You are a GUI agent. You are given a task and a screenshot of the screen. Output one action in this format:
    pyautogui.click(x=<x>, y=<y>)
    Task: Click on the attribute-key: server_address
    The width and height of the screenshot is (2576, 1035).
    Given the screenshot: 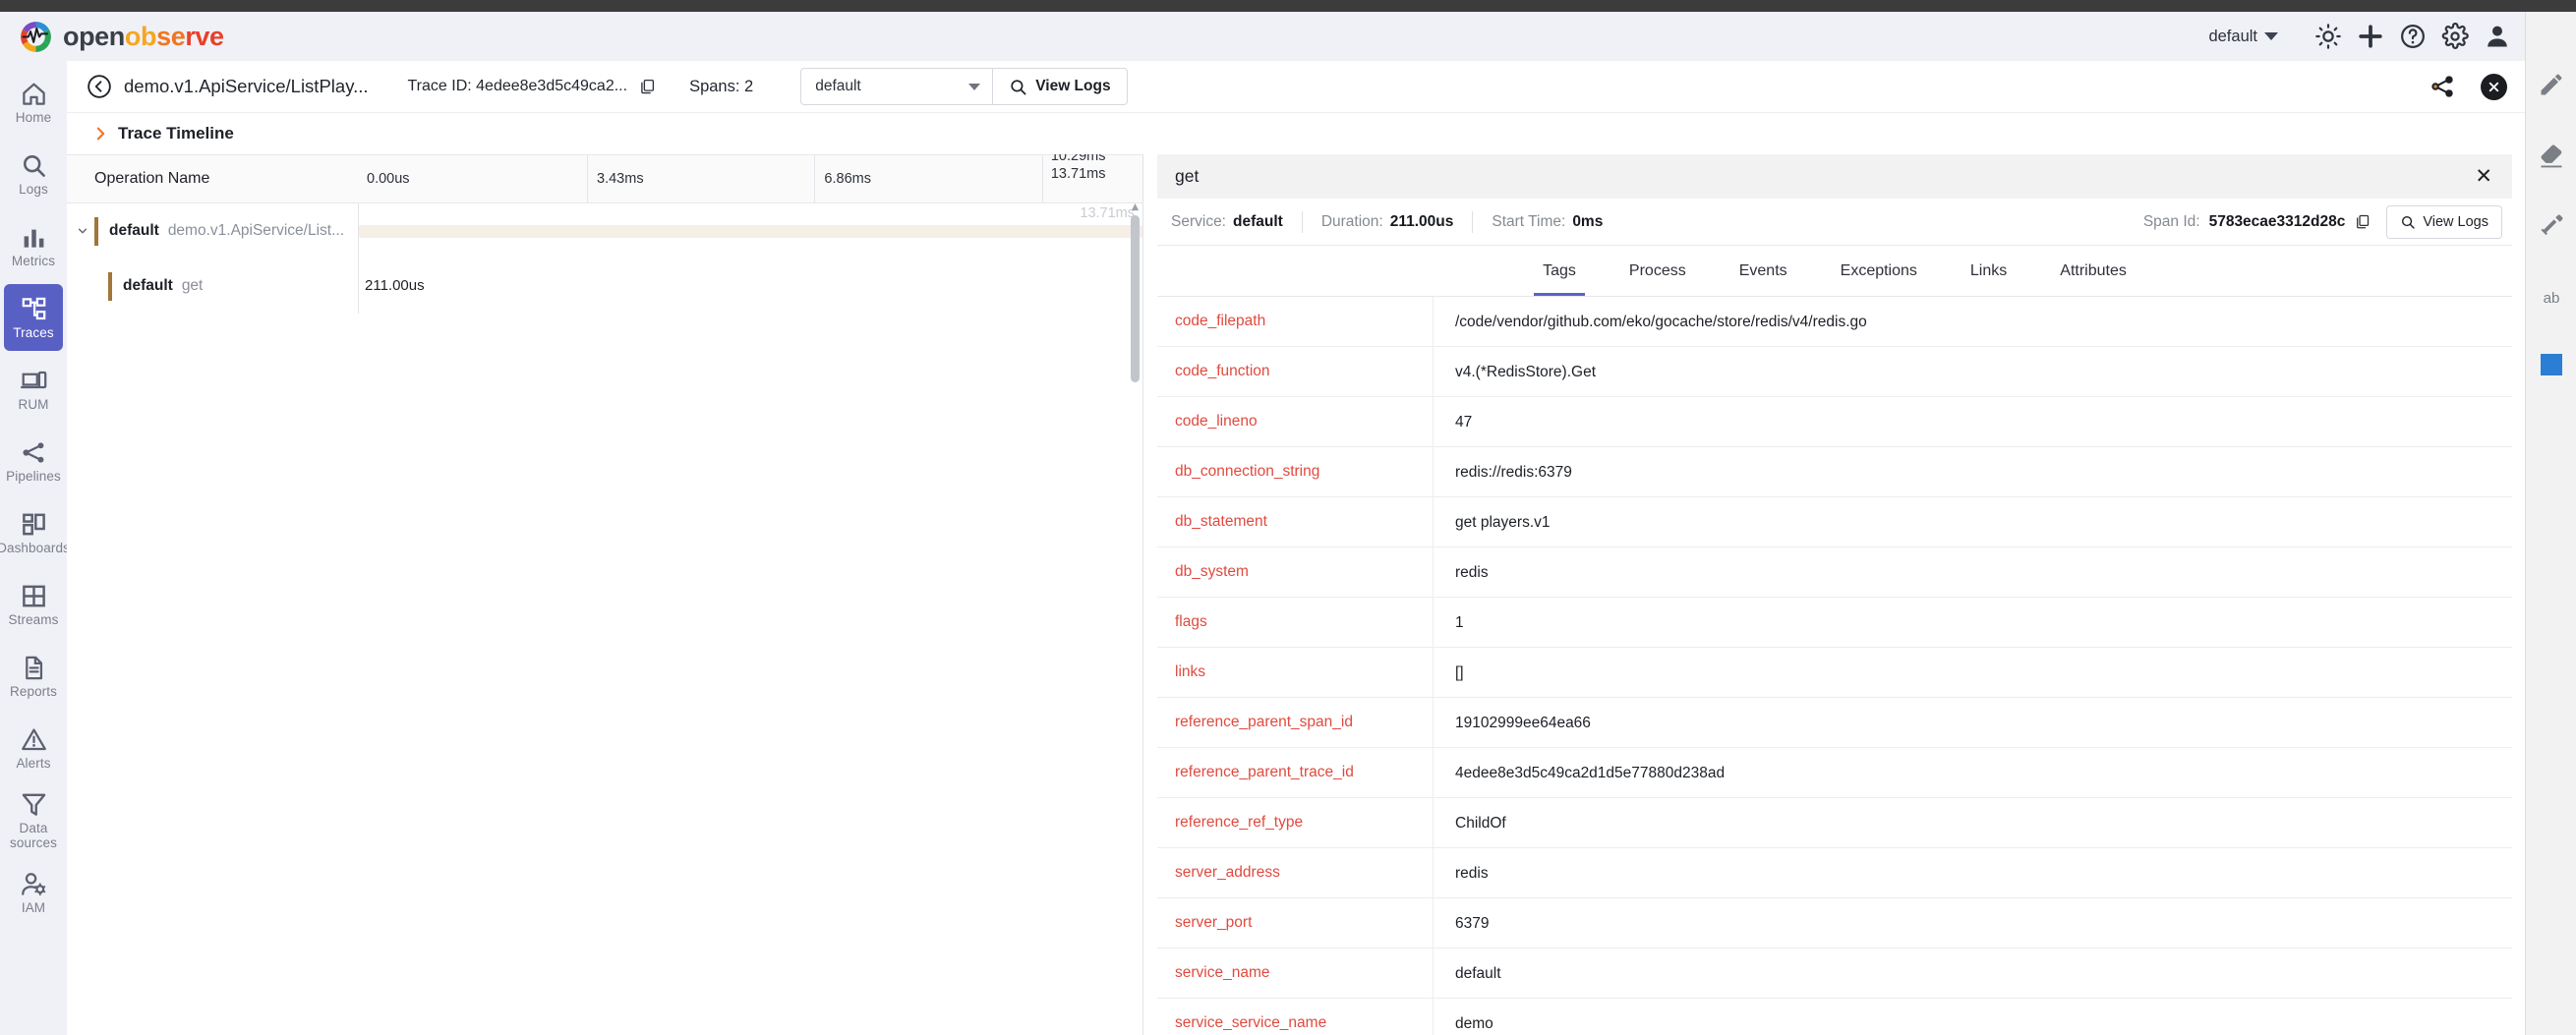 What is the action you would take?
    pyautogui.click(x=1295, y=873)
    